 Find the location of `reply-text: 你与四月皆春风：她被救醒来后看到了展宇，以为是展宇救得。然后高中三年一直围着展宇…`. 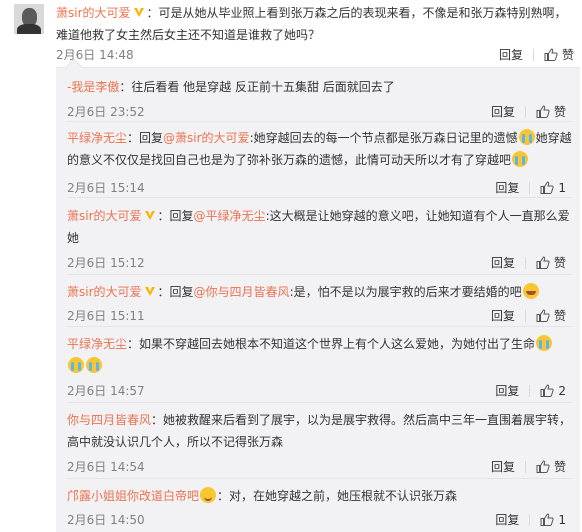

reply-text: 你与四月皆春风：她被救醒来后看到了展宇，以为是展宇救得。然后高中三年一直围着展宇… is located at coordinates (319, 431).